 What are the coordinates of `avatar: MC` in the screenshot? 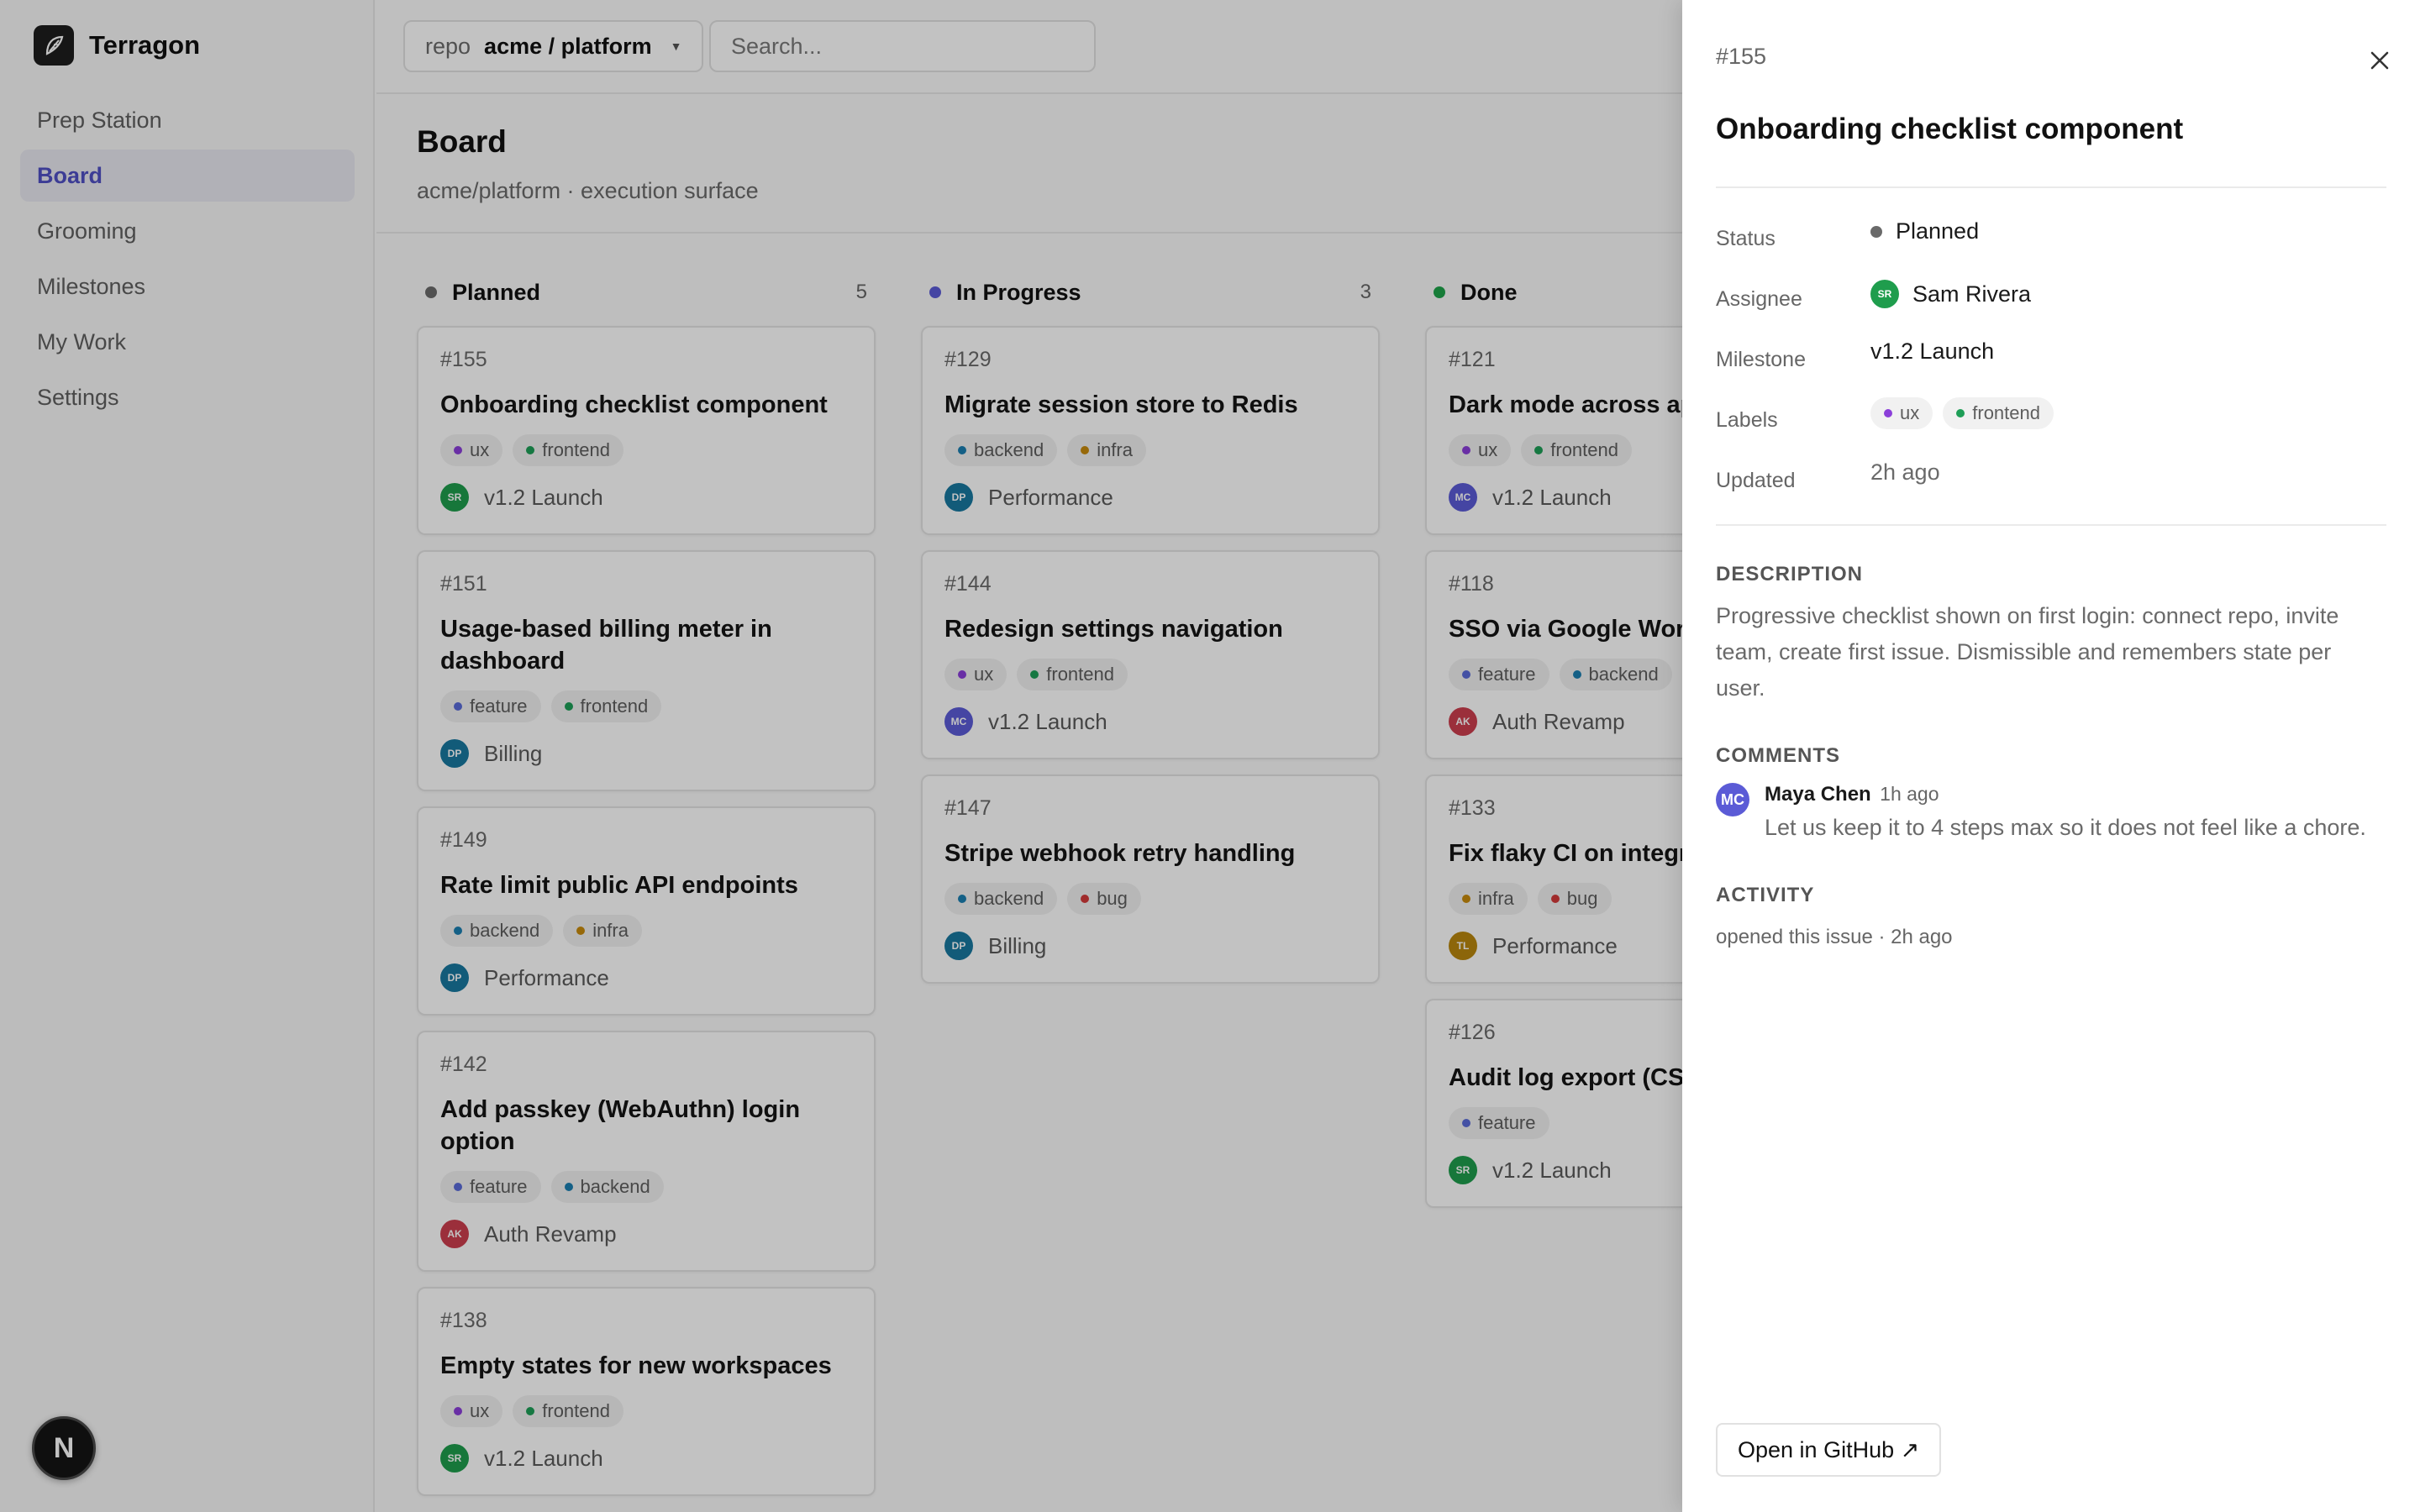 It's located at (1733, 799).